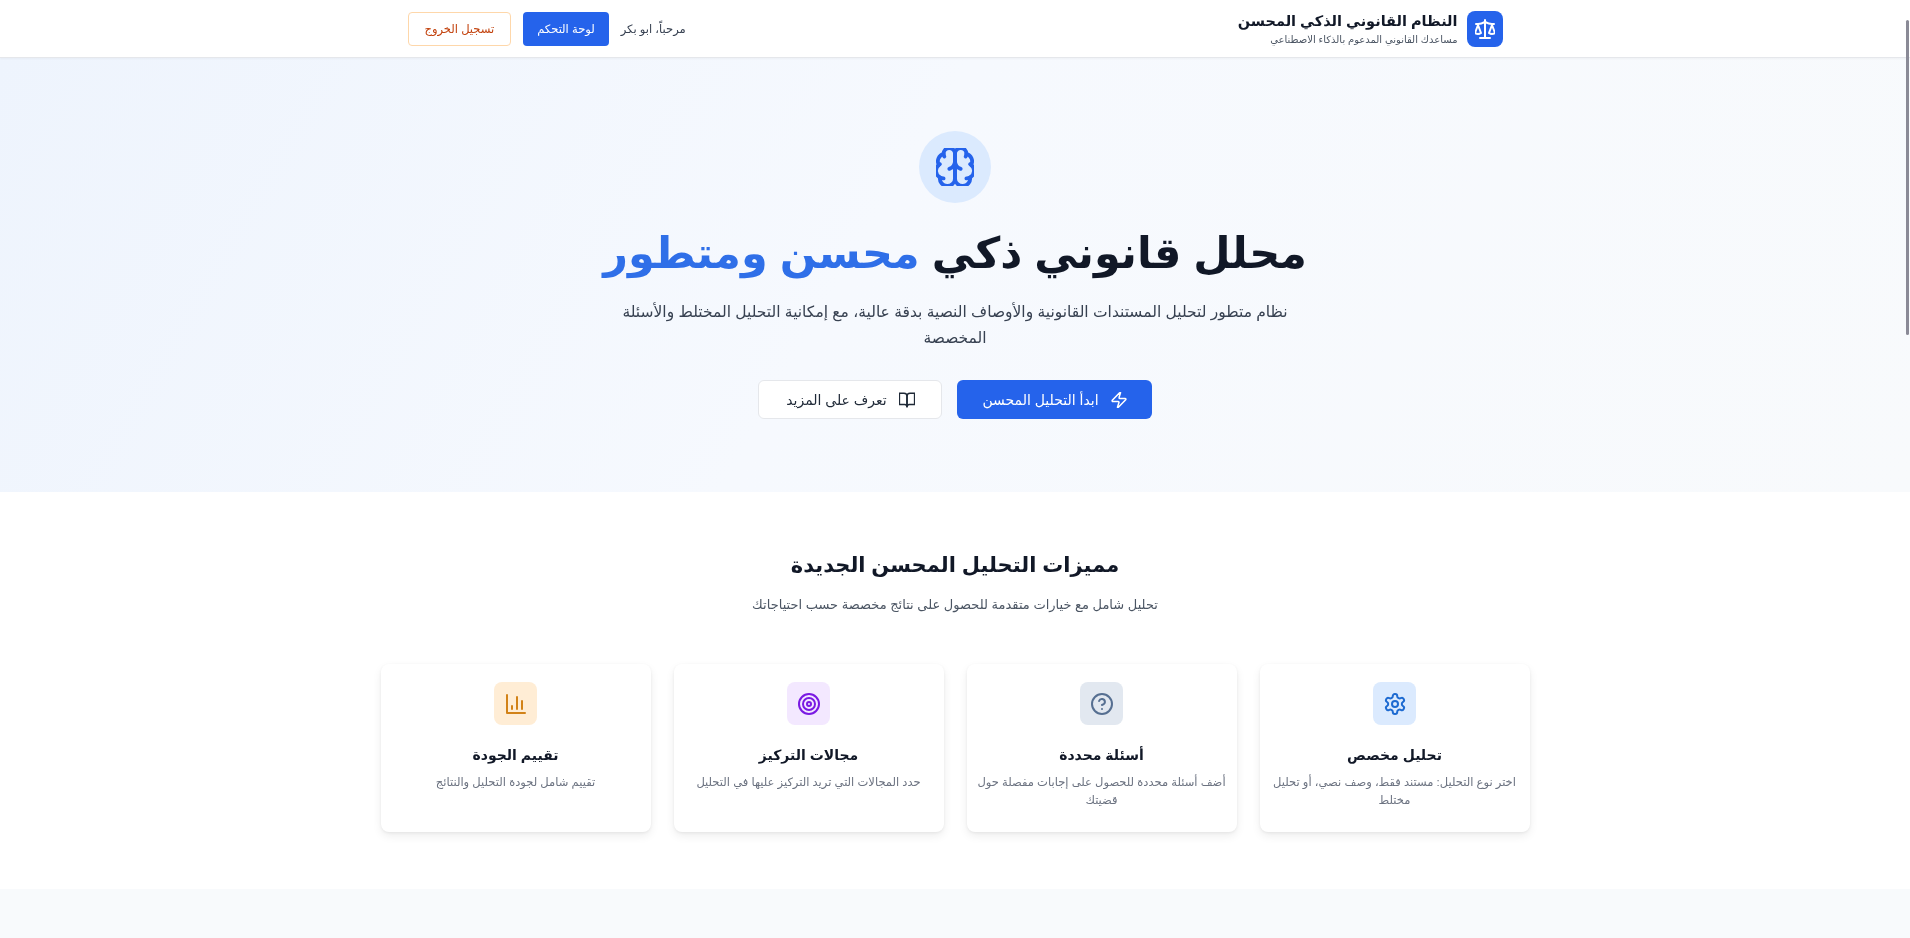 The width and height of the screenshot is (1910, 938). I want to click on lightning-icon, so click(1118, 399).